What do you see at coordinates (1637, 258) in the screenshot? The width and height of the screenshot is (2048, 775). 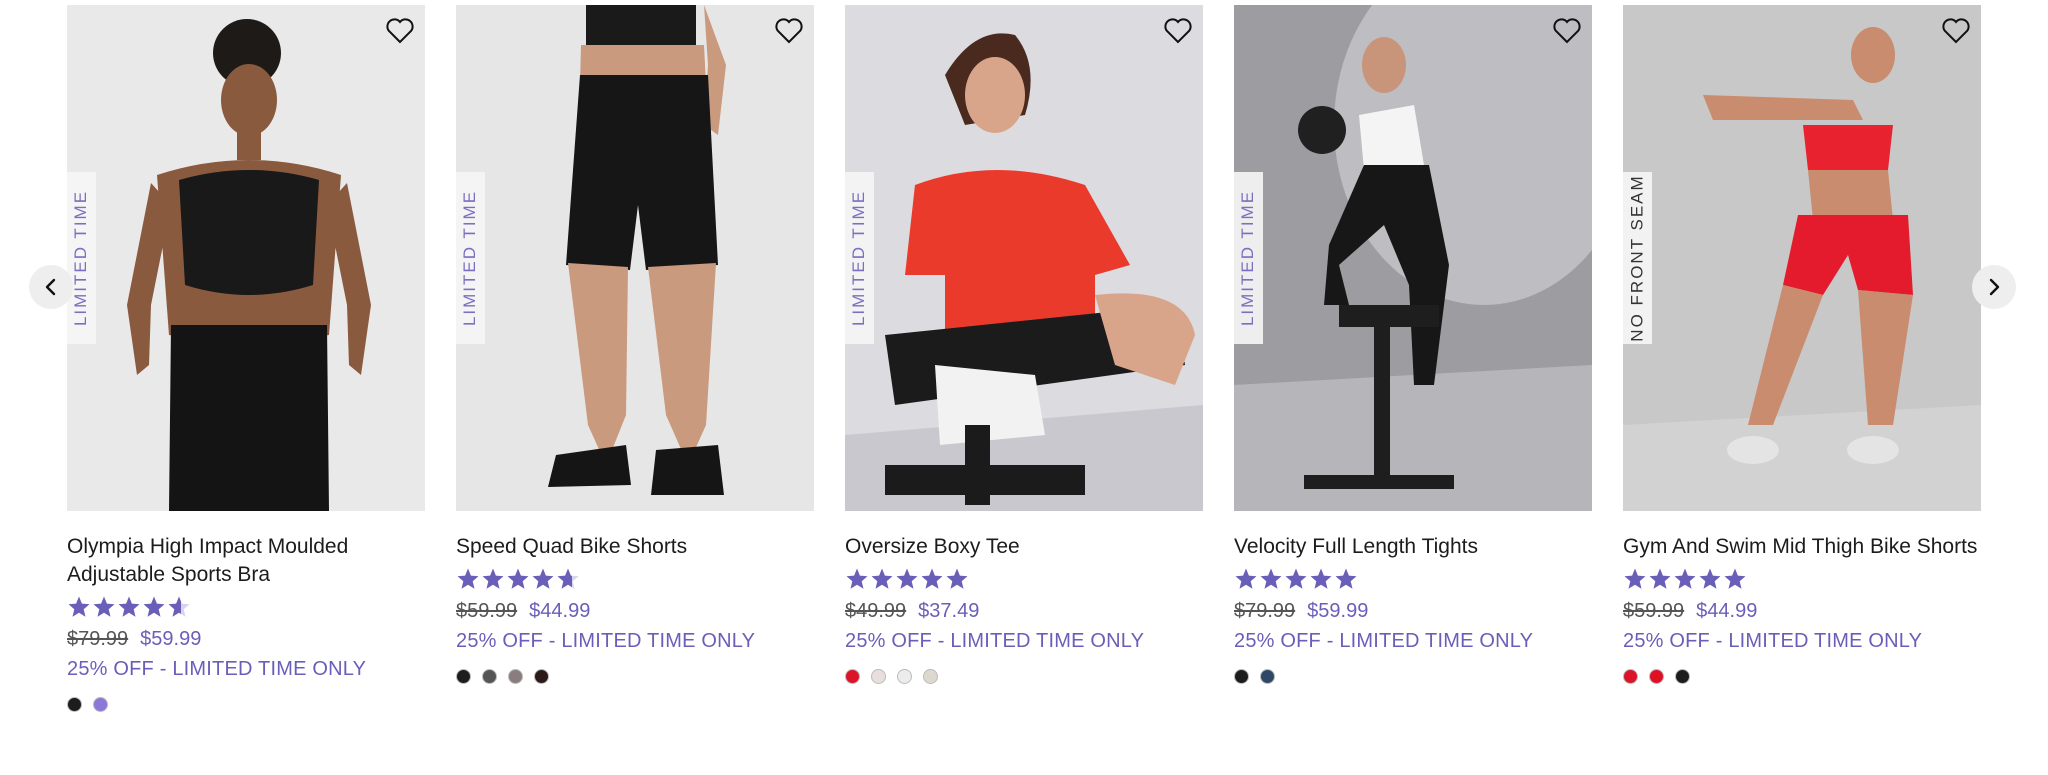 I see `product-badge: NO FRONT SEAM` at bounding box center [1637, 258].